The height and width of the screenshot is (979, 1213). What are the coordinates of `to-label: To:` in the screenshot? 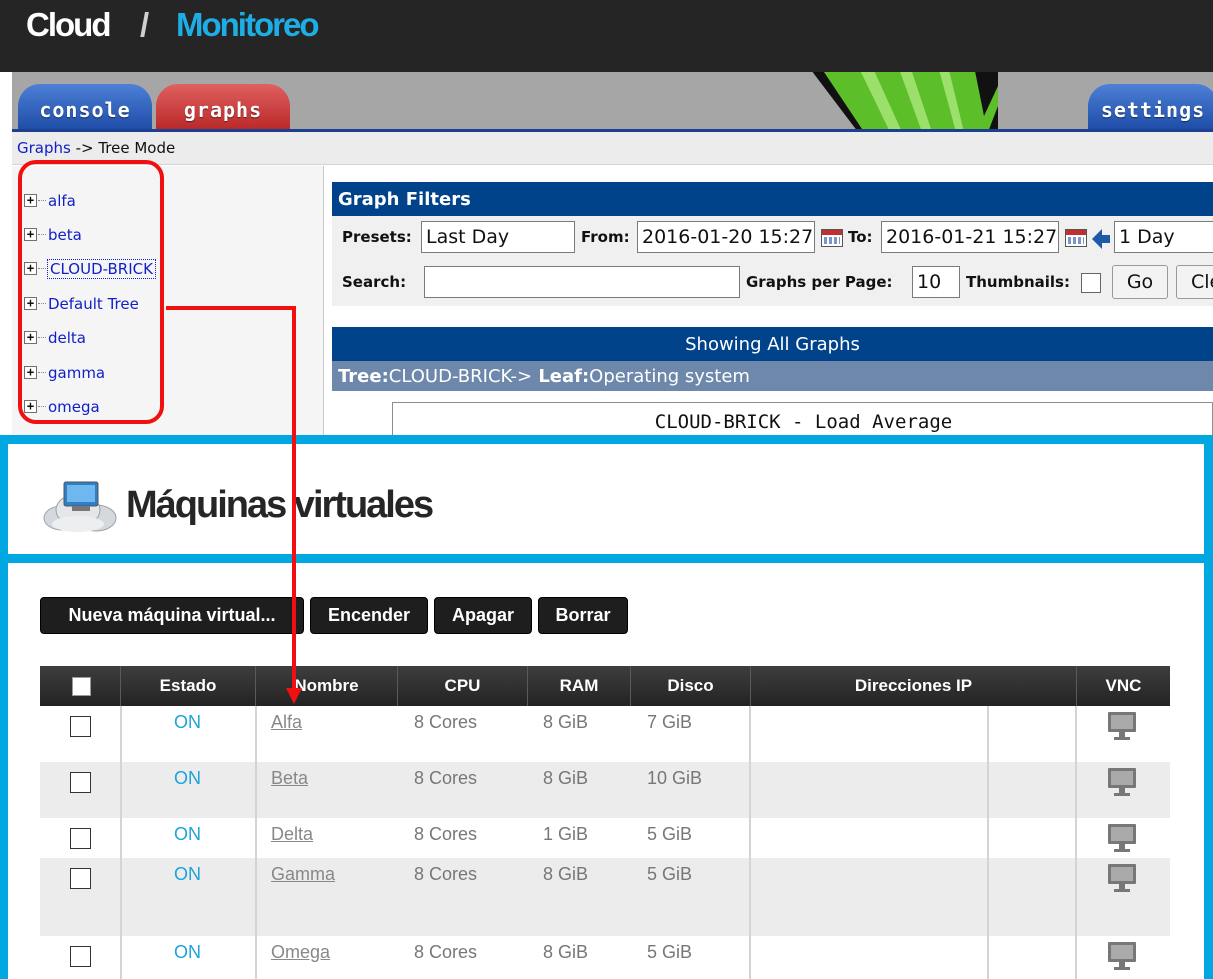 It's located at (860, 237).